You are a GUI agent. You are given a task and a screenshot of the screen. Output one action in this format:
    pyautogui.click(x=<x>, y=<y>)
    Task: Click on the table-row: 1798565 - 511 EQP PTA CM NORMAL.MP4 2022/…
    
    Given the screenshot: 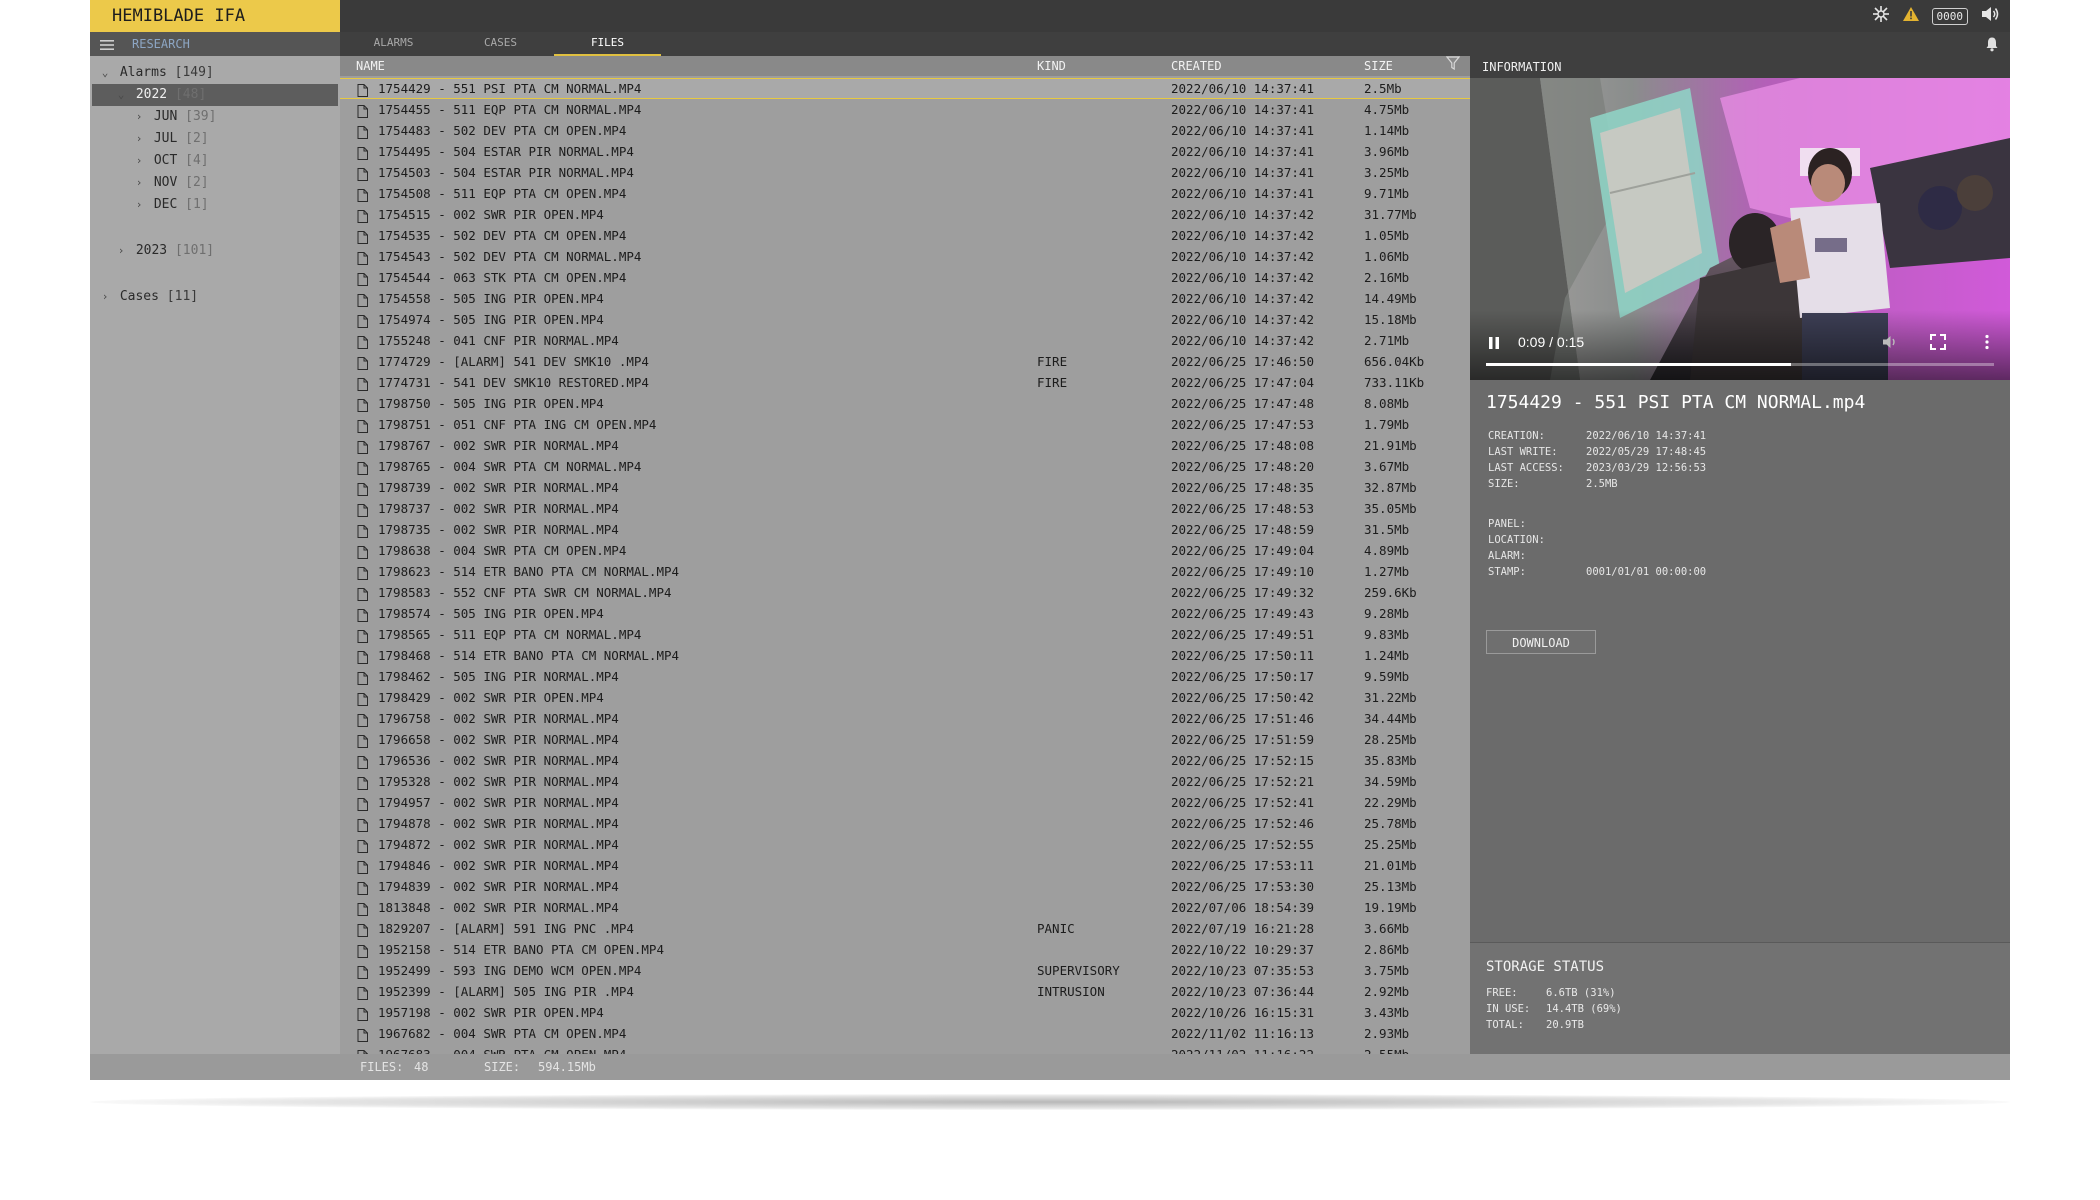 What is the action you would take?
    pyautogui.click(x=905, y=634)
    